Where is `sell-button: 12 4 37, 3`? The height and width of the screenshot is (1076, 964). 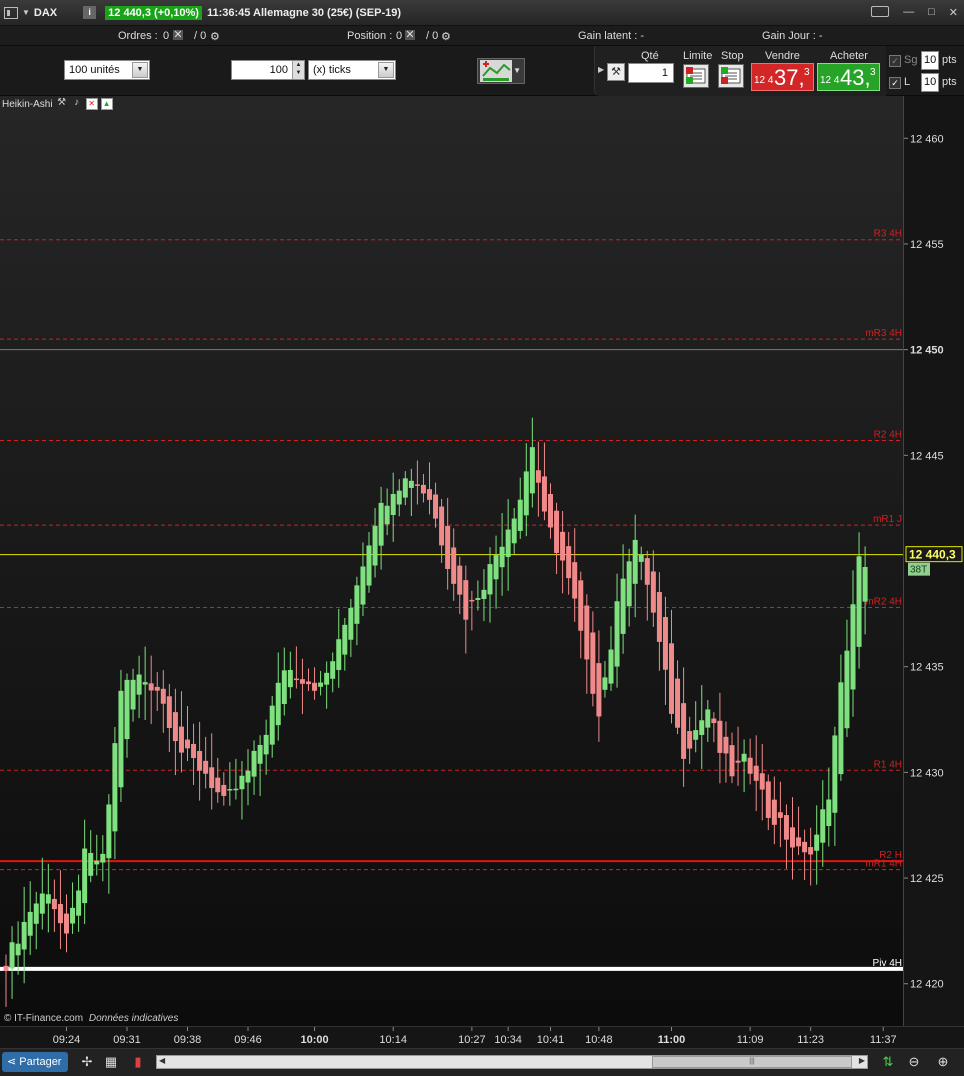 sell-button: 12 4 37, 3 is located at coordinates (782, 77).